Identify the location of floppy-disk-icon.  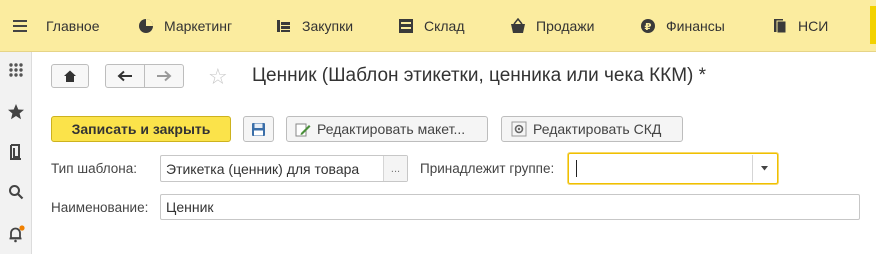
(258, 129).